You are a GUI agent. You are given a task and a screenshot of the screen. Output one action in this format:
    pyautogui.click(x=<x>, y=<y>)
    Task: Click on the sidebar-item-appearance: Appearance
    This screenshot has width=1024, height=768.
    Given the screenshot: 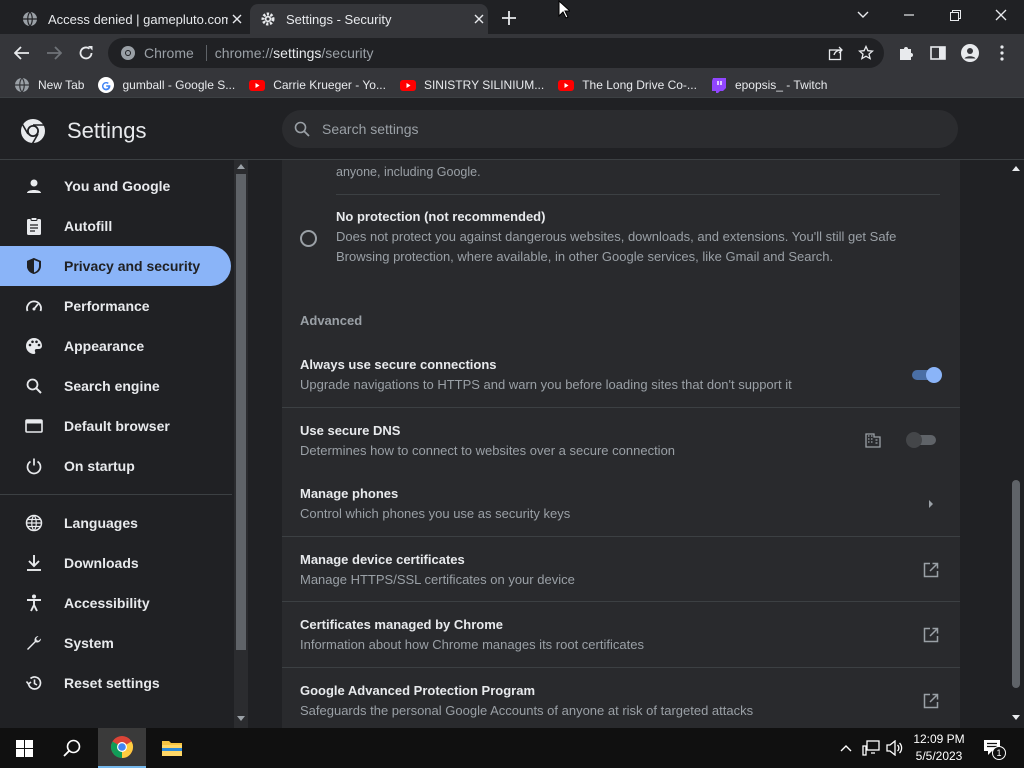 What is the action you would take?
    pyautogui.click(x=115, y=346)
    